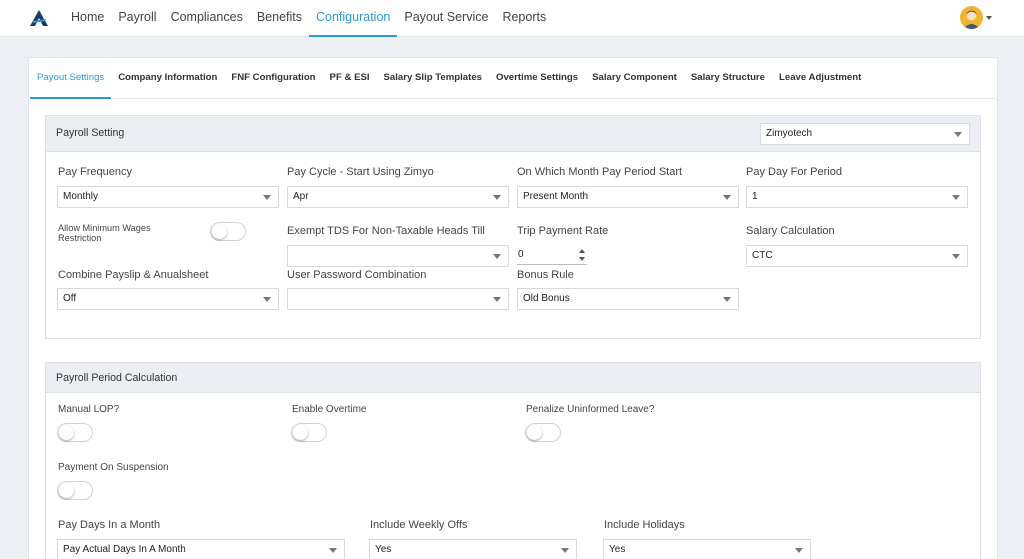 The width and height of the screenshot is (1024, 559). Describe the element at coordinates (273, 78) in the screenshot. I see `tab-fnf-configuration: FNF Configuration` at that location.